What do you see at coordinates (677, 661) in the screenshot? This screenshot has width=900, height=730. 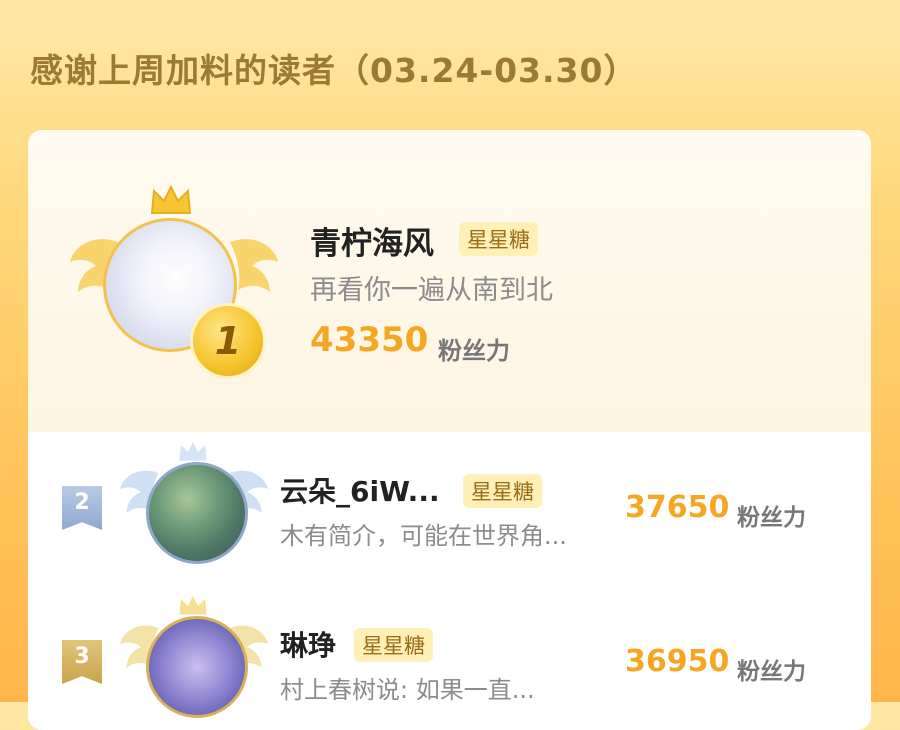 I see `fan-score: 36950` at bounding box center [677, 661].